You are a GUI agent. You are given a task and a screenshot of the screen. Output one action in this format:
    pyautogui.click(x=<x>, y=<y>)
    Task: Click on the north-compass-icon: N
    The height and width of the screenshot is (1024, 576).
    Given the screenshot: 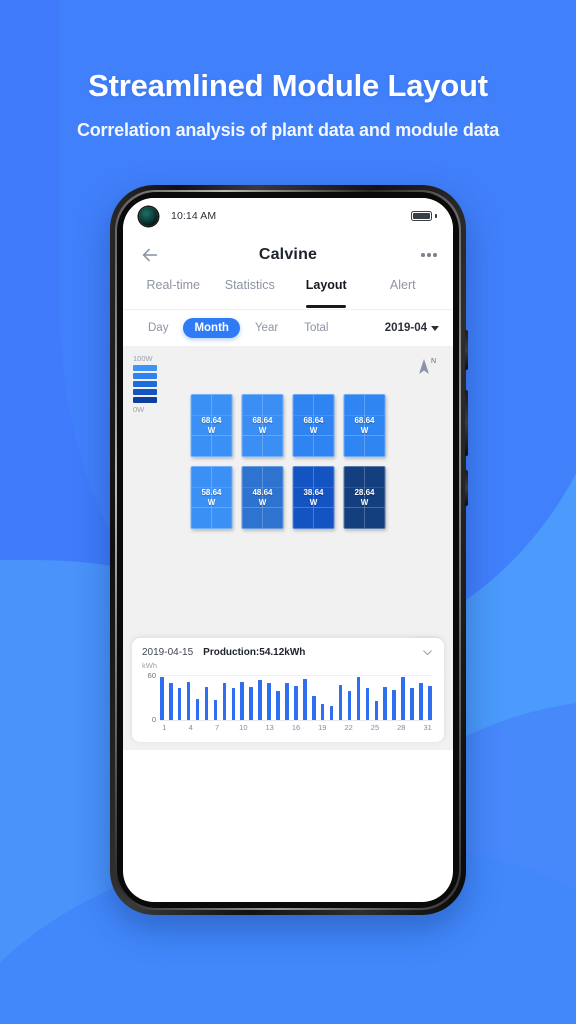 What is the action you would take?
    pyautogui.click(x=426, y=367)
    